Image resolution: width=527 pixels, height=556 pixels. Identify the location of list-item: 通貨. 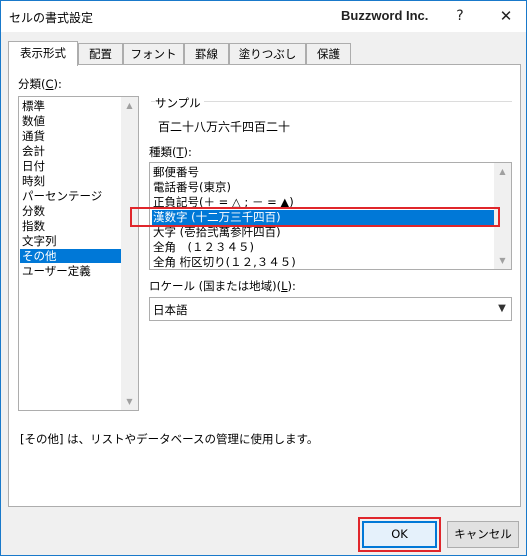
(70, 136).